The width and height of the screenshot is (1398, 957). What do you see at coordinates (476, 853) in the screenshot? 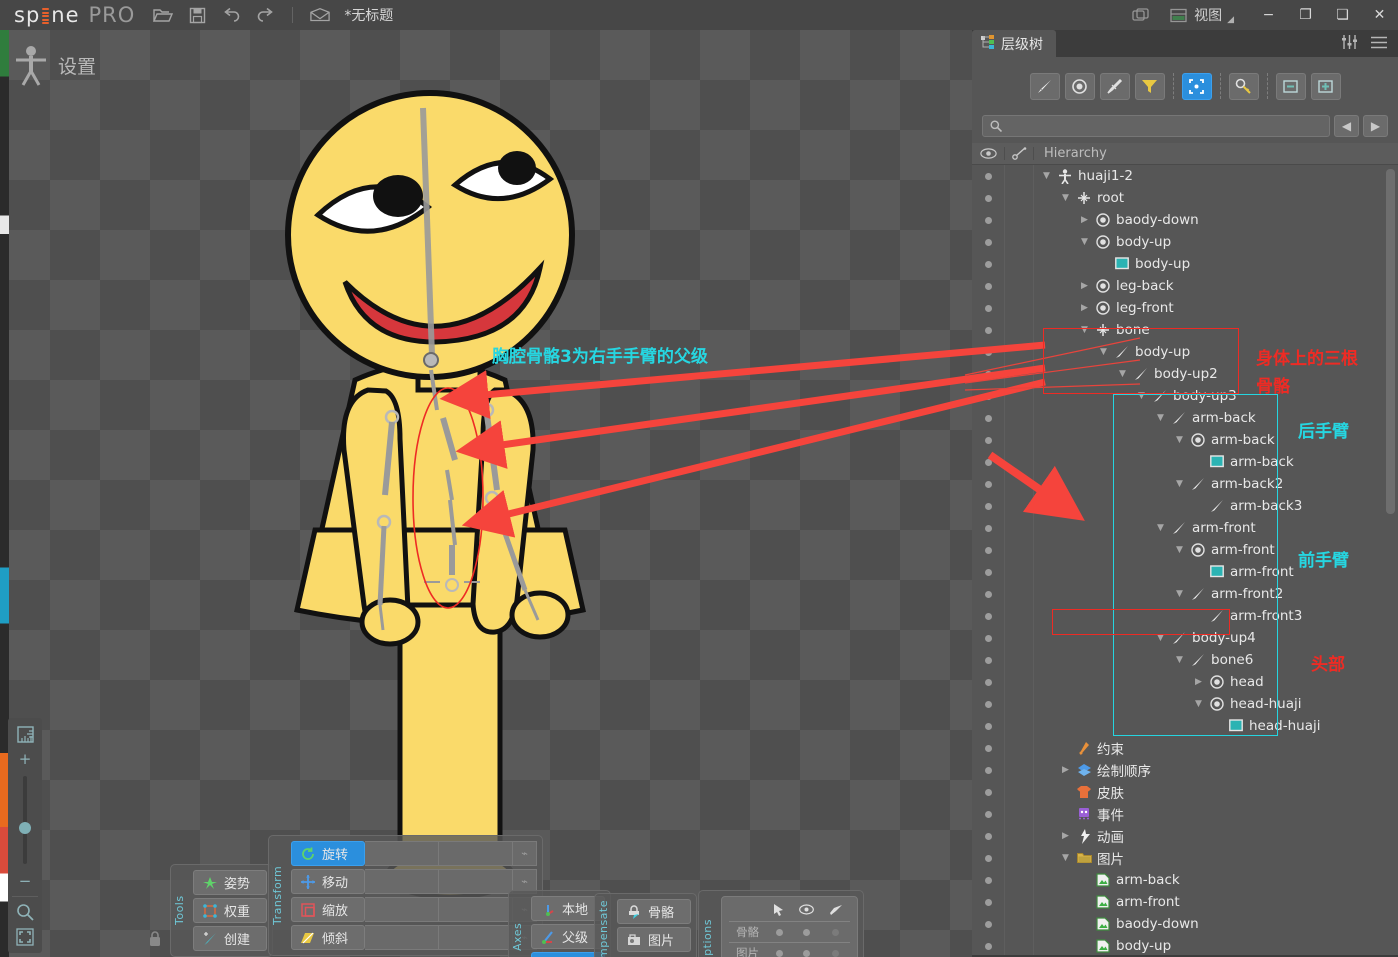
I see `rotate-value-field-y` at bounding box center [476, 853].